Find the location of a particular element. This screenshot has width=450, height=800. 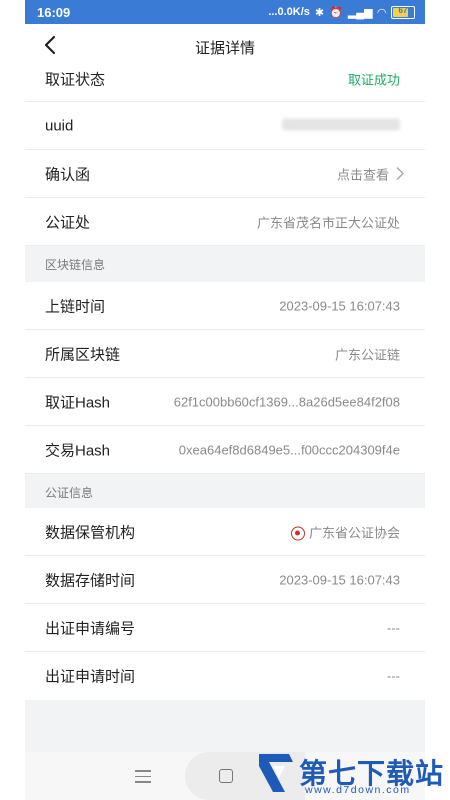

row-value: 广东省公证协会 is located at coordinates (345, 531).